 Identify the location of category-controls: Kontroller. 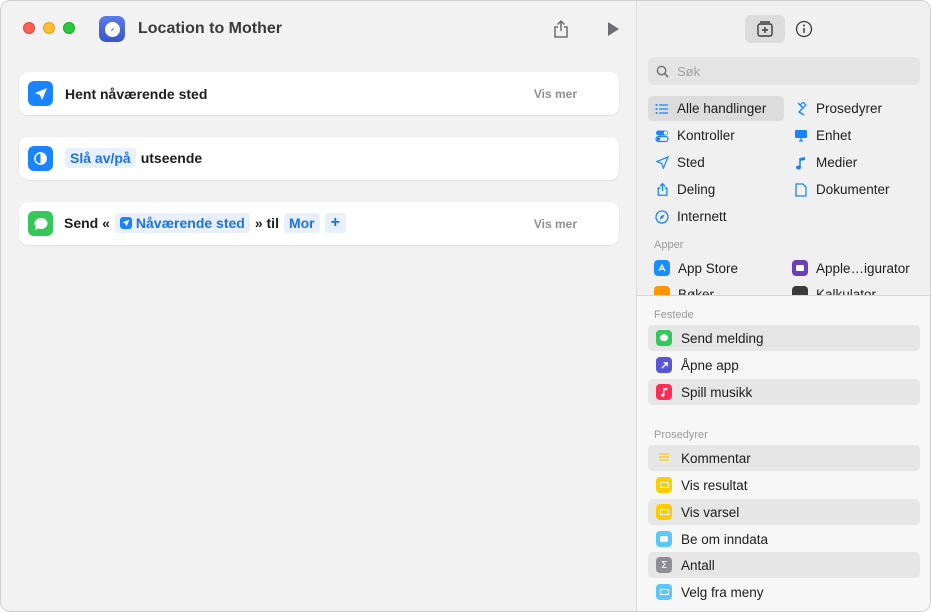
(691, 135).